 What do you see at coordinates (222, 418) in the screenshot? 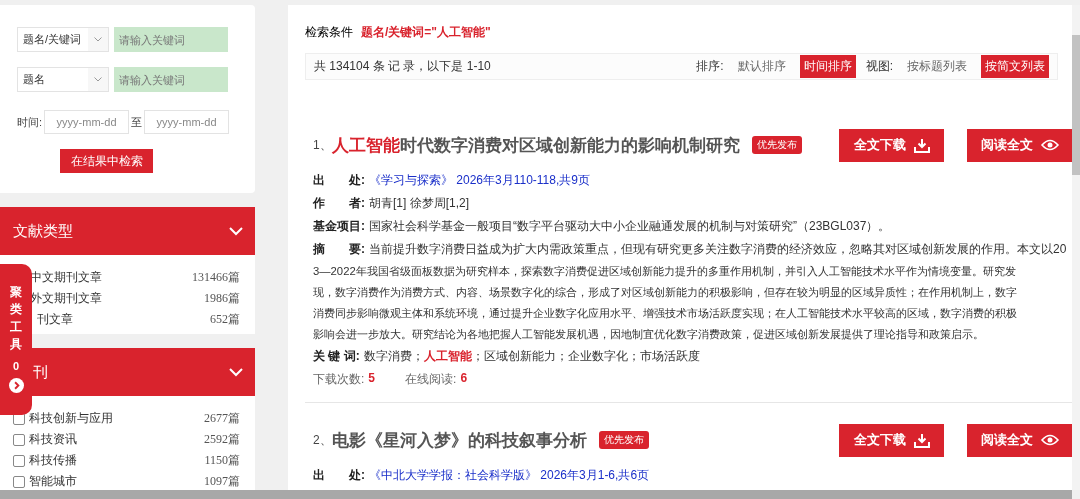
I see `facet-item-count: 2677篇` at bounding box center [222, 418].